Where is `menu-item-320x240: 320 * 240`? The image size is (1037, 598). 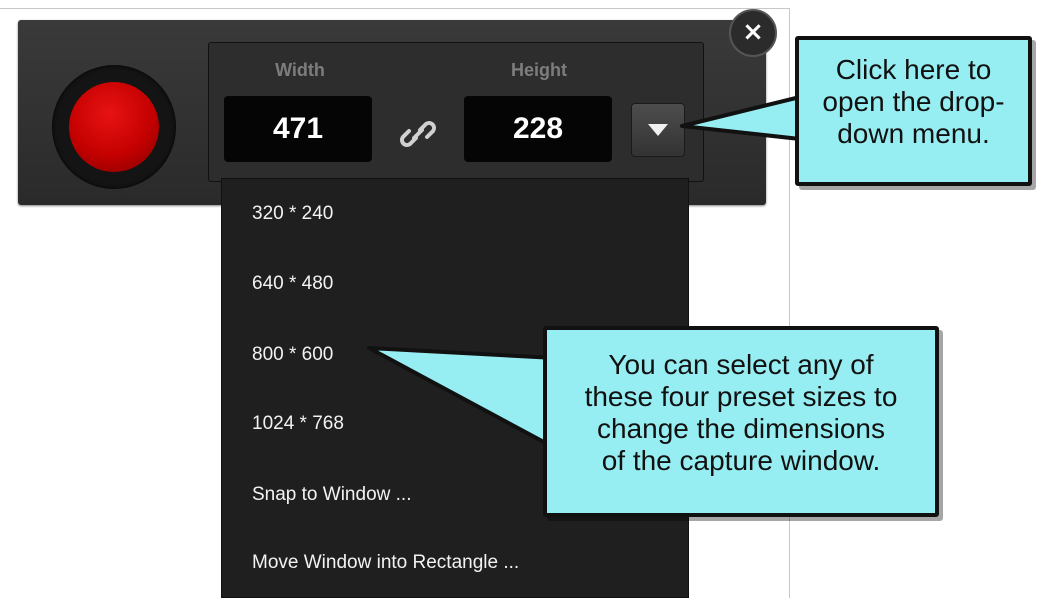 menu-item-320x240: 320 * 240 is located at coordinates (292, 214).